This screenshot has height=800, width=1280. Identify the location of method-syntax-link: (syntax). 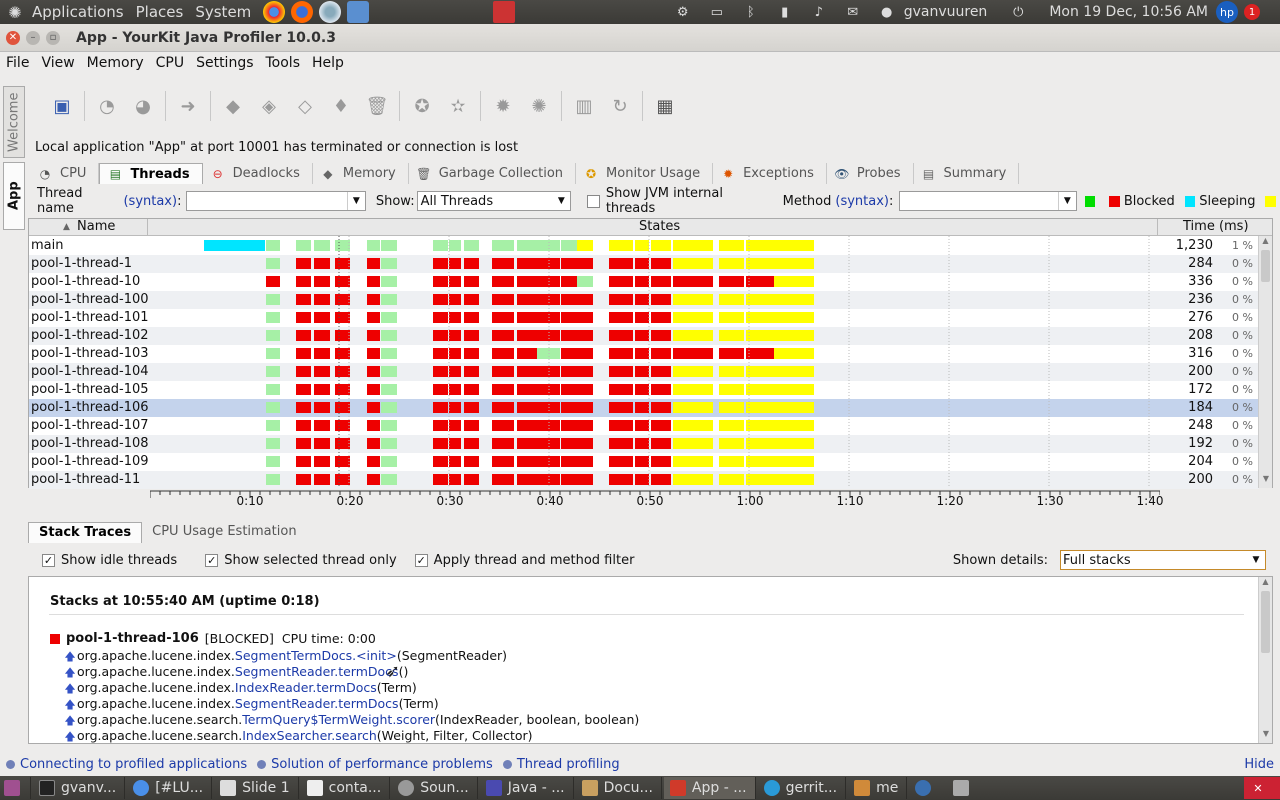
(862, 201).